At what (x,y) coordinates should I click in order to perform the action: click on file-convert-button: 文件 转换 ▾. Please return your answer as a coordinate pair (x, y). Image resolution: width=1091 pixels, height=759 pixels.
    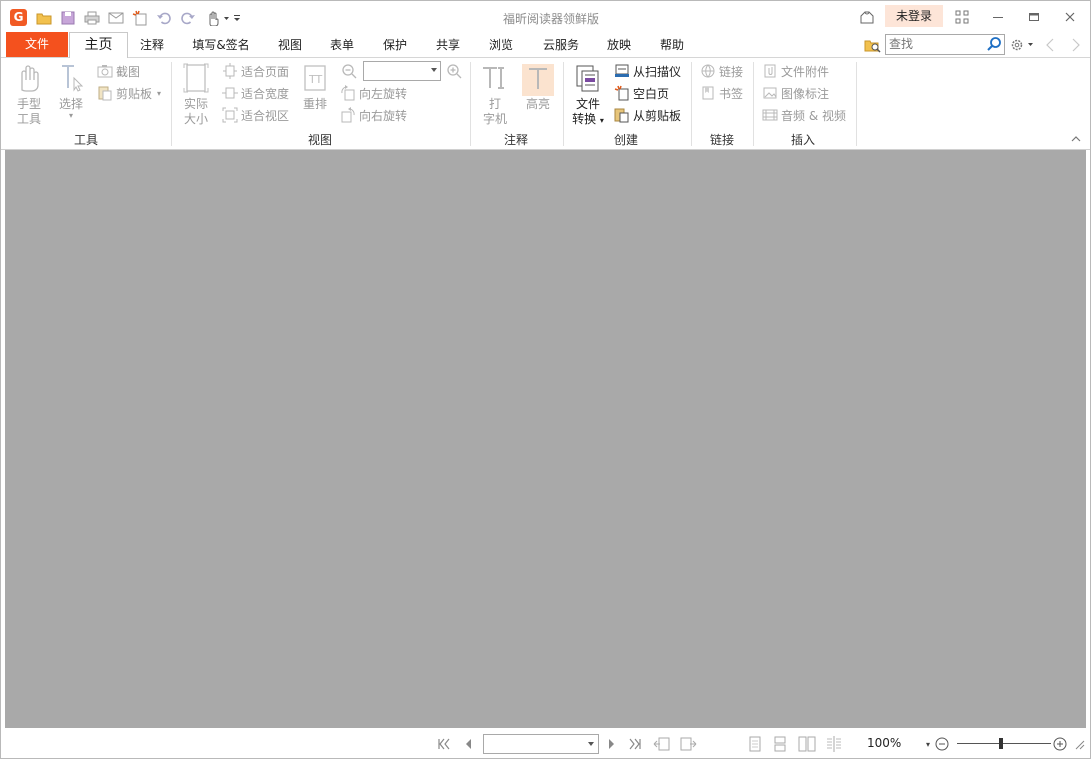
    Looking at the image, I should click on (588, 95).